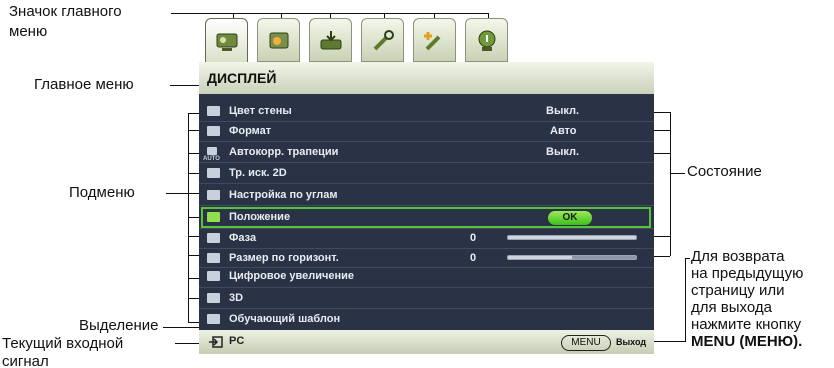 This screenshot has width=834, height=368. What do you see at coordinates (738, 256) in the screenshot?
I see `callout-back-line1: Для возврата` at bounding box center [738, 256].